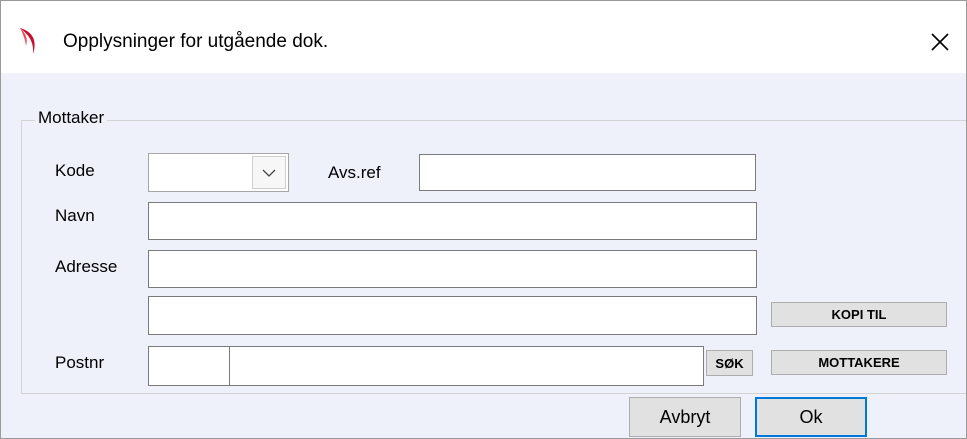 Image resolution: width=967 pixels, height=439 pixels. Describe the element at coordinates (86, 266) in the screenshot. I see `adresse-label: Adresse` at that location.